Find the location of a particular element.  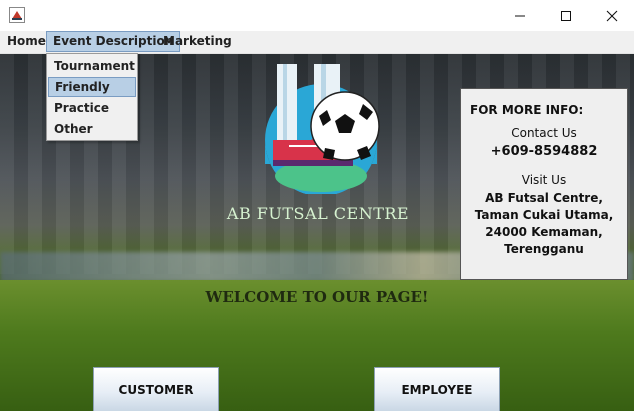

maximize-button is located at coordinates (566, 15).